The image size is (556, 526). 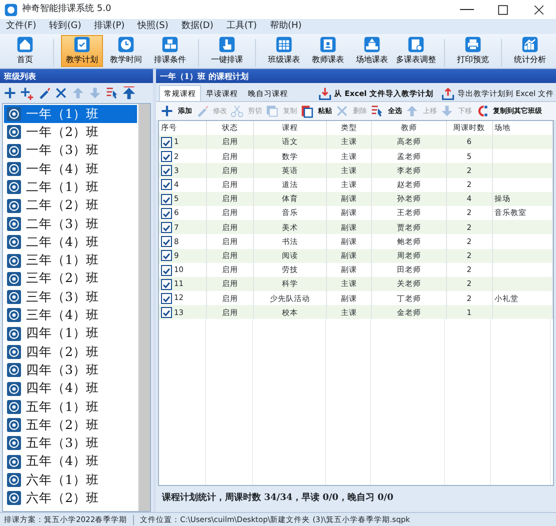 What do you see at coordinates (70, 205) in the screenshot?
I see `class-list-item: 二年（2）班` at bounding box center [70, 205].